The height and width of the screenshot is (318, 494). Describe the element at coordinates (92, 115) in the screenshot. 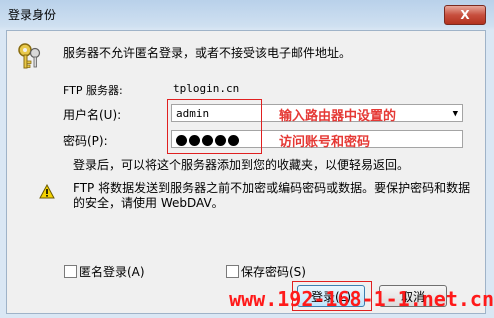

I see `username-label: 用户名(U):` at that location.